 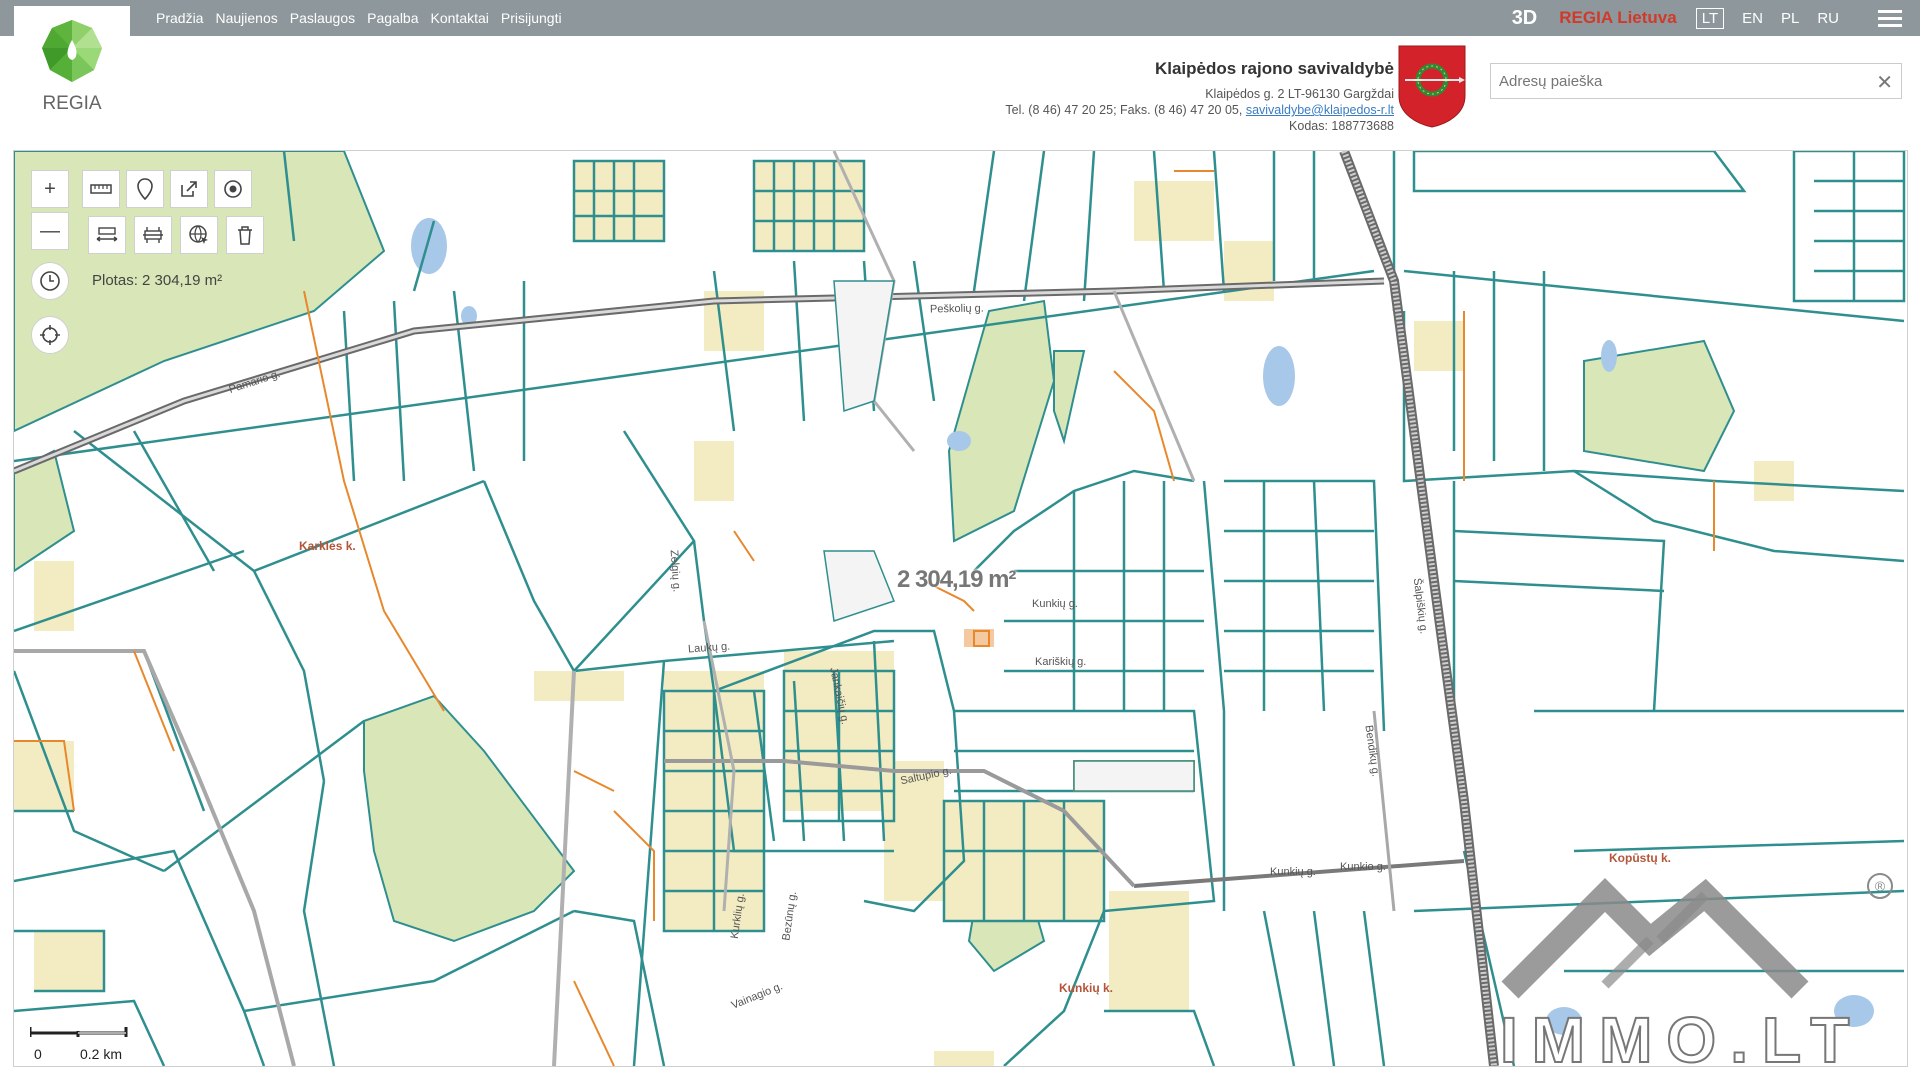 What do you see at coordinates (246, 18) in the screenshot?
I see `nav-naujienos: Naujienos` at bounding box center [246, 18].